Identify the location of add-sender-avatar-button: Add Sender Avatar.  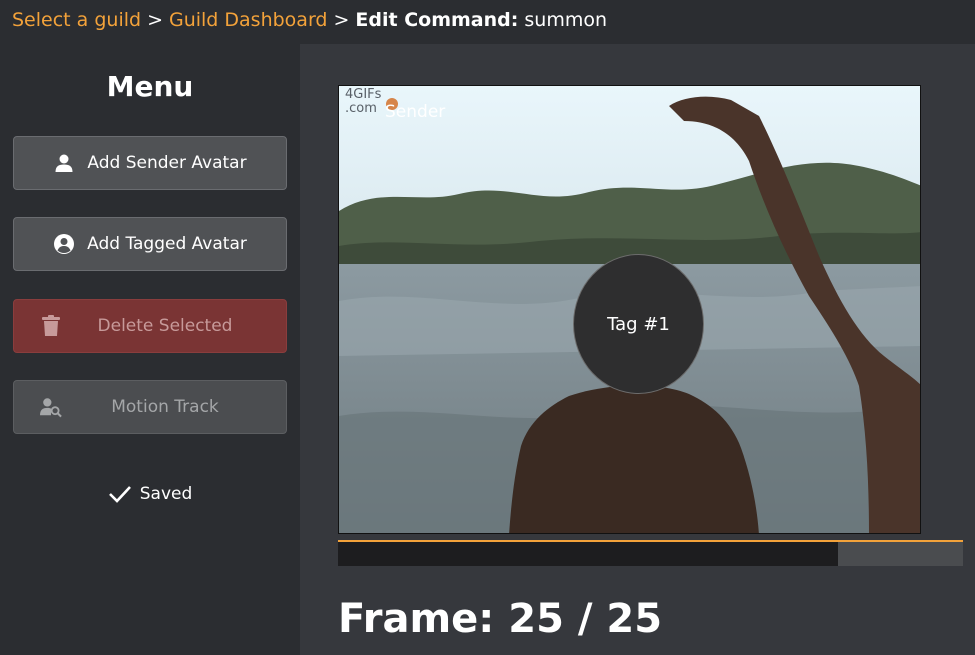
(150, 163).